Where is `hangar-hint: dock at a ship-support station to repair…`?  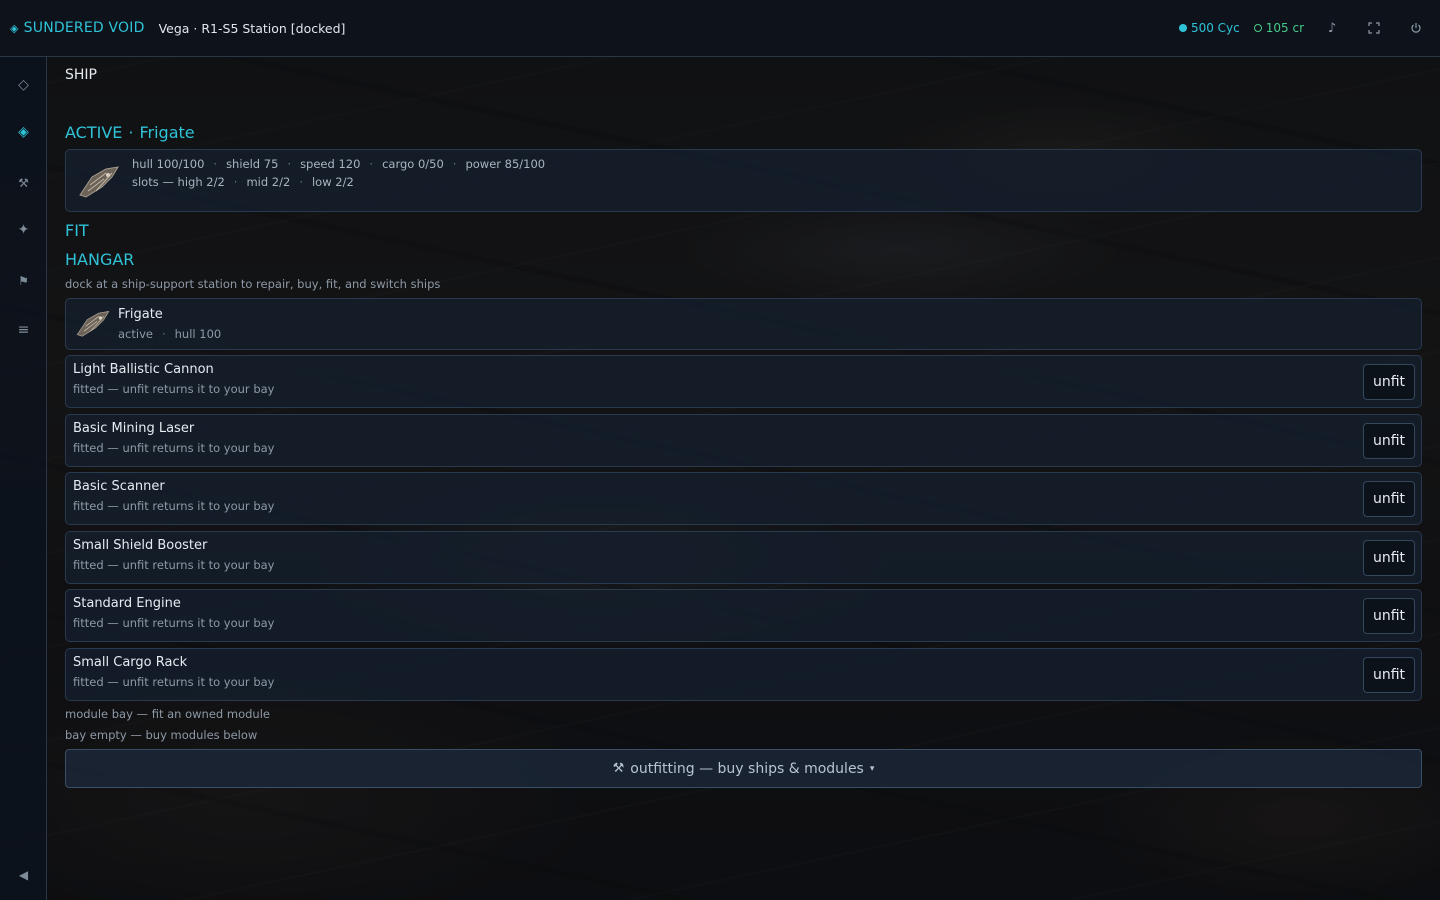 hangar-hint: dock at a ship-support station to repair… is located at coordinates (253, 284).